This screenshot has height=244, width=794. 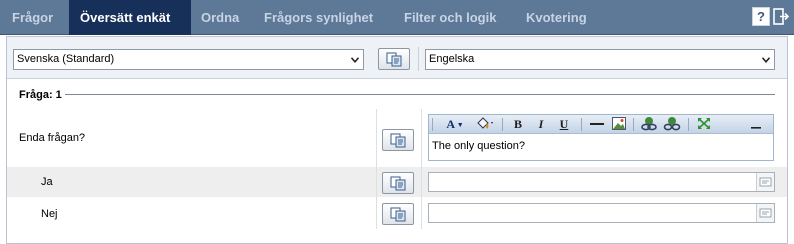 What do you see at coordinates (518, 124) in the screenshot?
I see `bold-button: B` at bounding box center [518, 124].